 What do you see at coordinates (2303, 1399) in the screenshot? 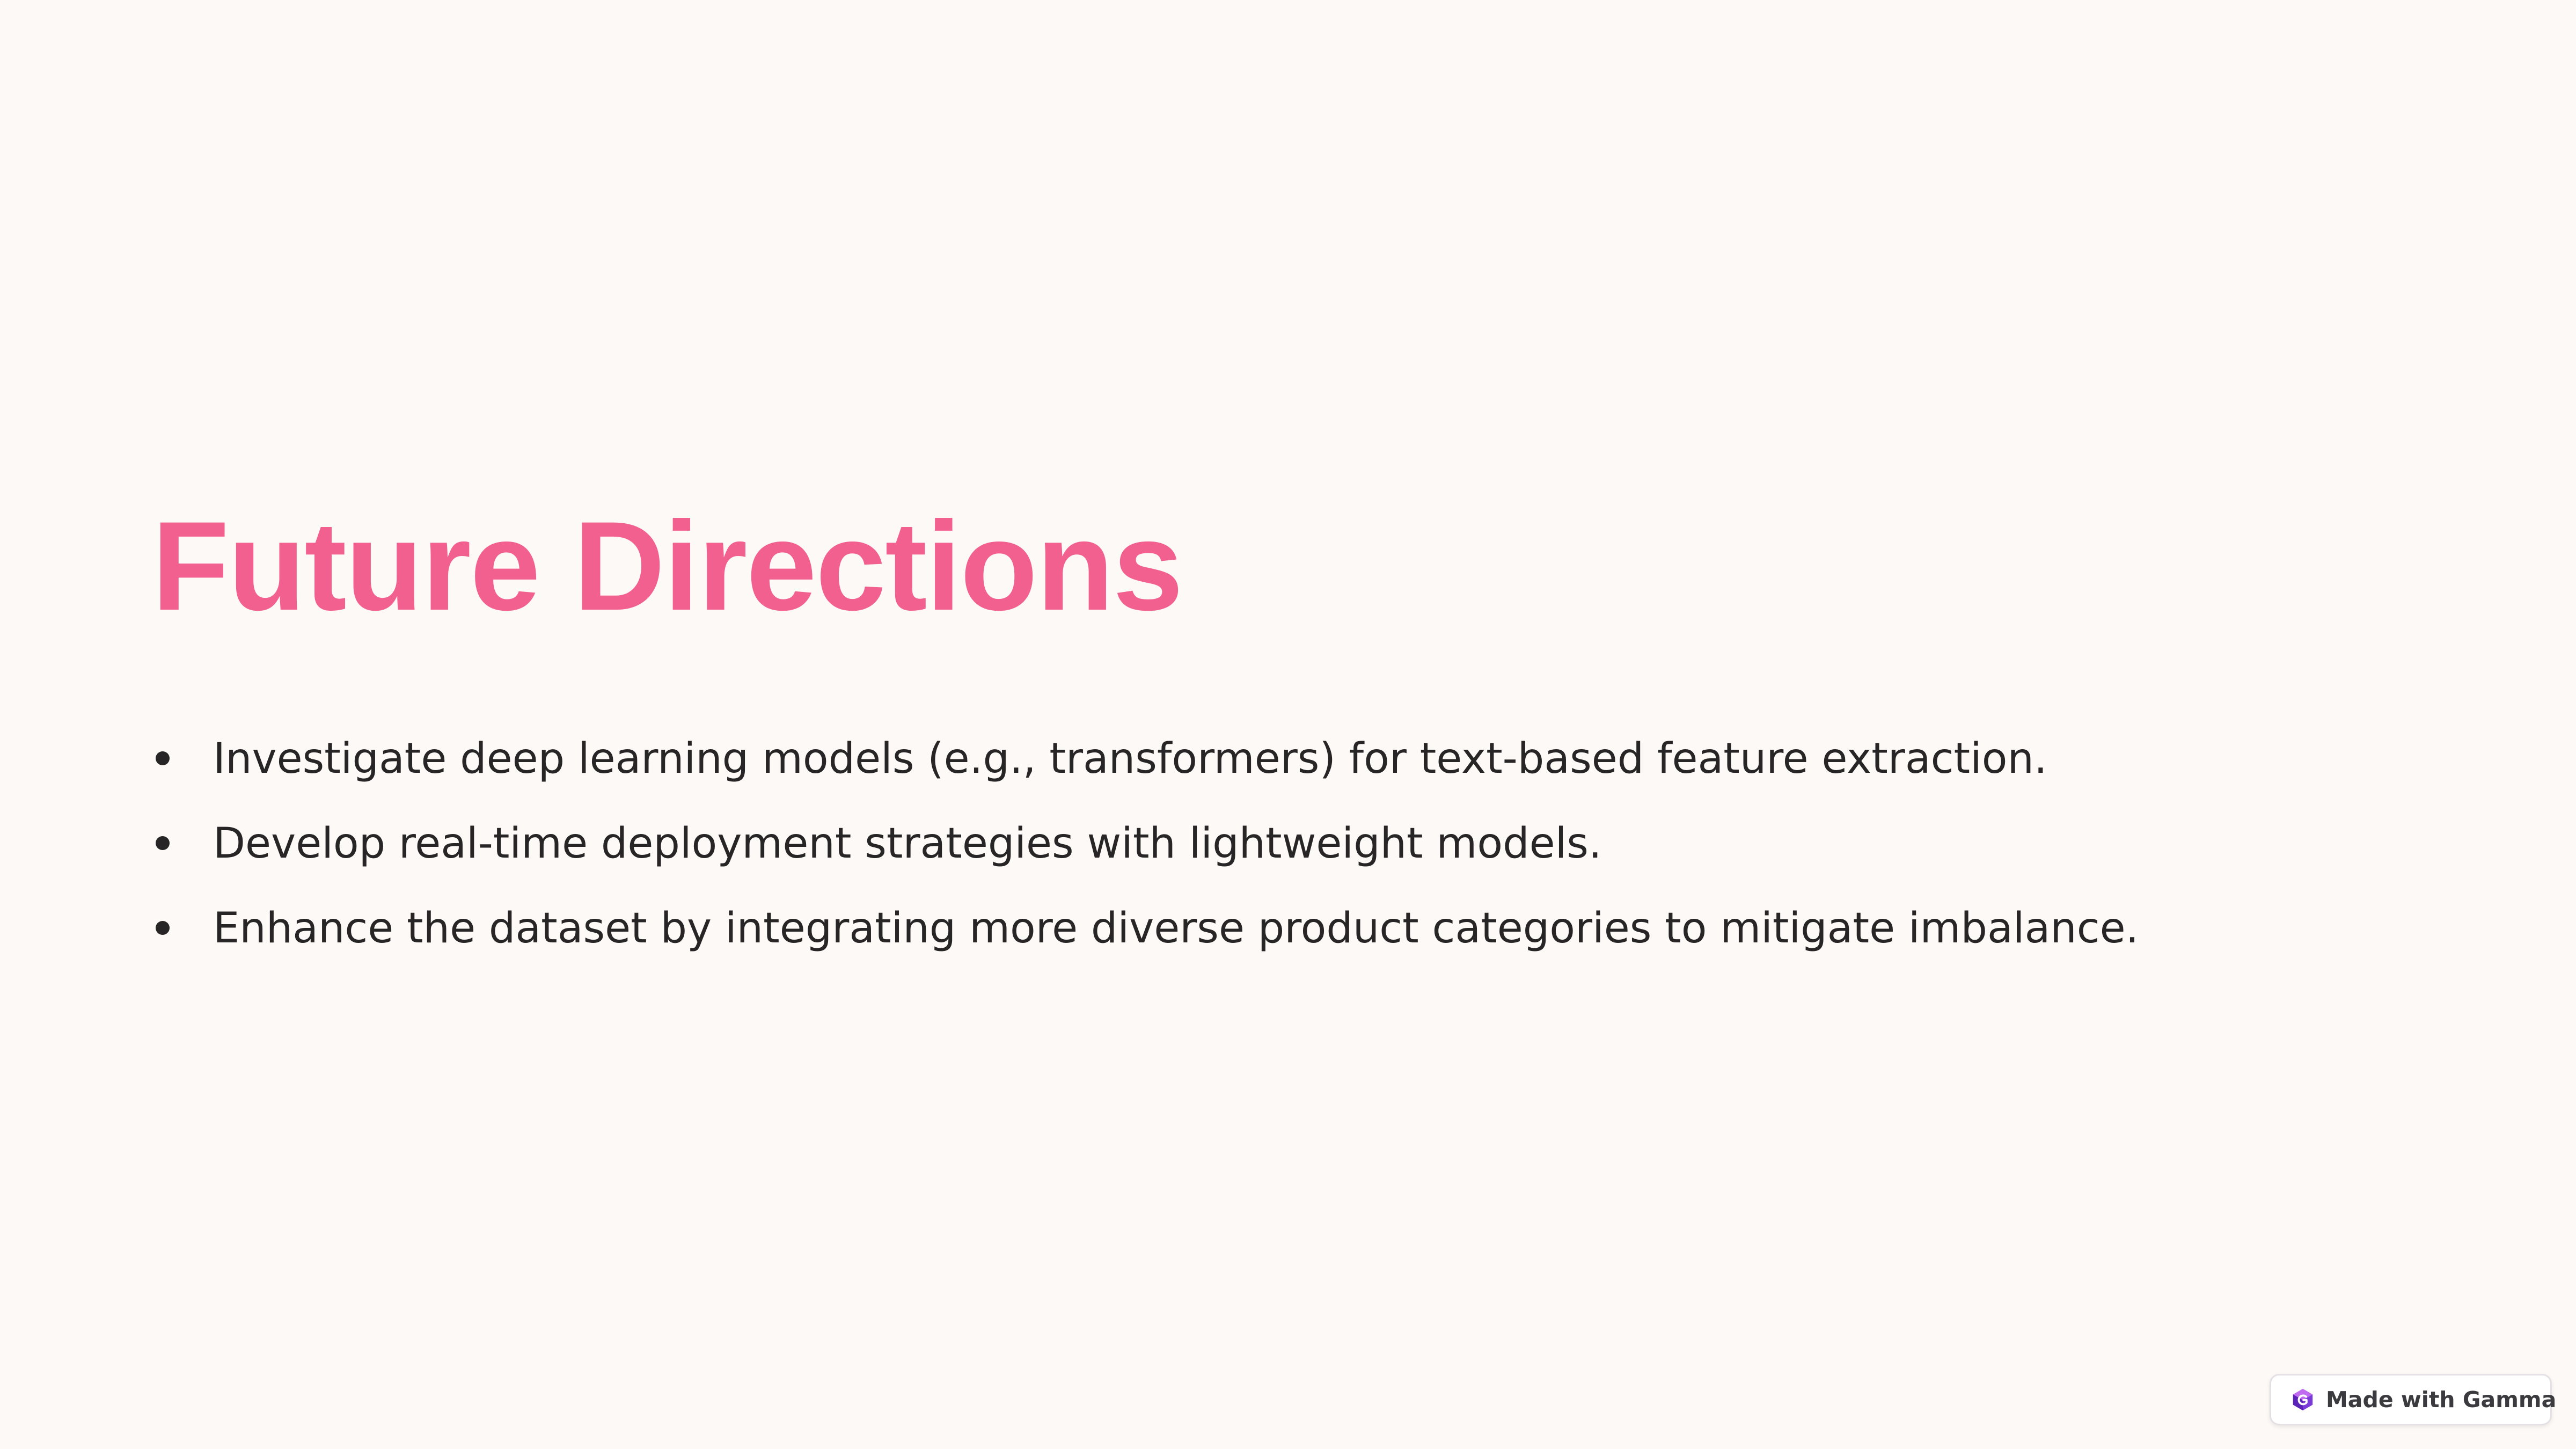
I see `gamma-logo-icon` at bounding box center [2303, 1399].